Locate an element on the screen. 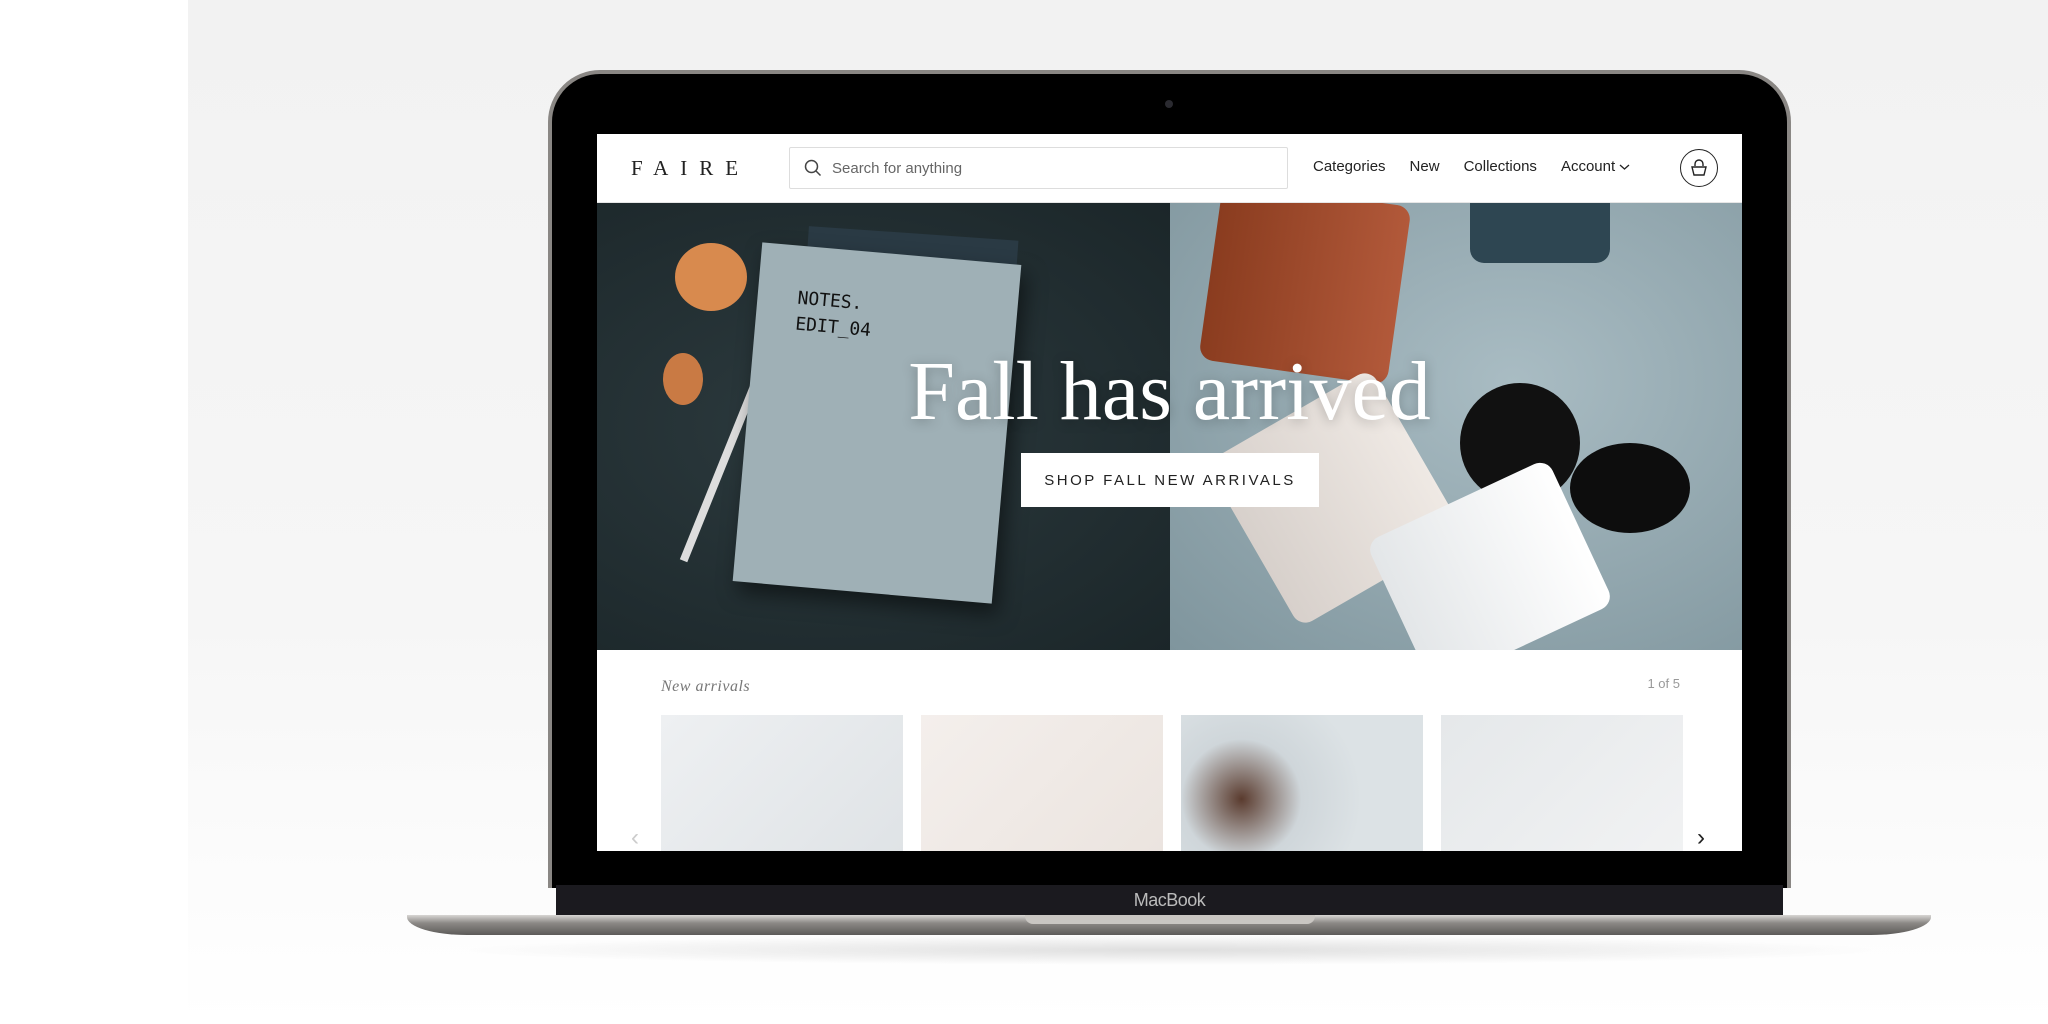 The width and height of the screenshot is (2048, 1024). chevron-left-icon: ‹ is located at coordinates (635, 837).